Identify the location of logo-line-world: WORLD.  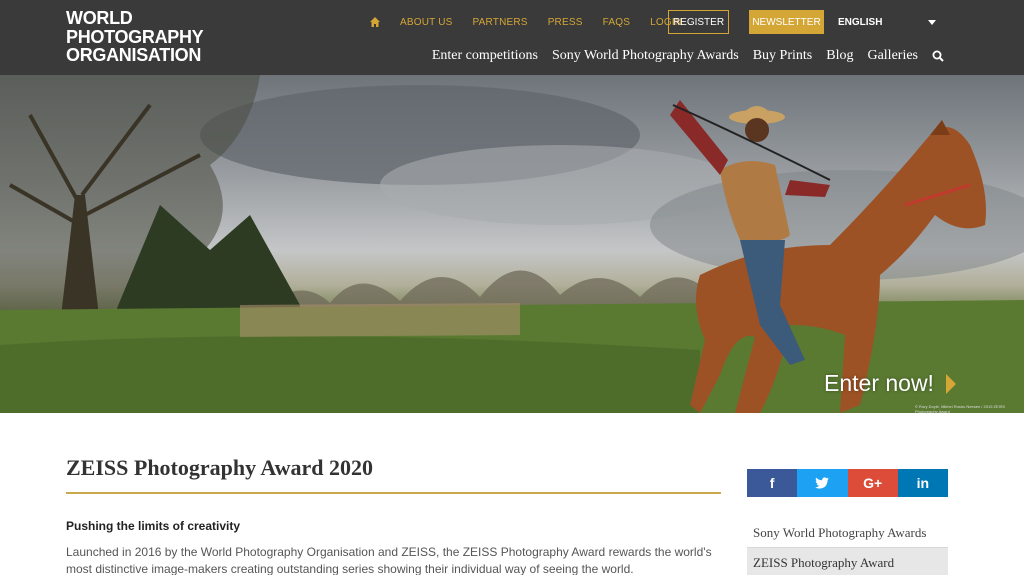
(99, 18).